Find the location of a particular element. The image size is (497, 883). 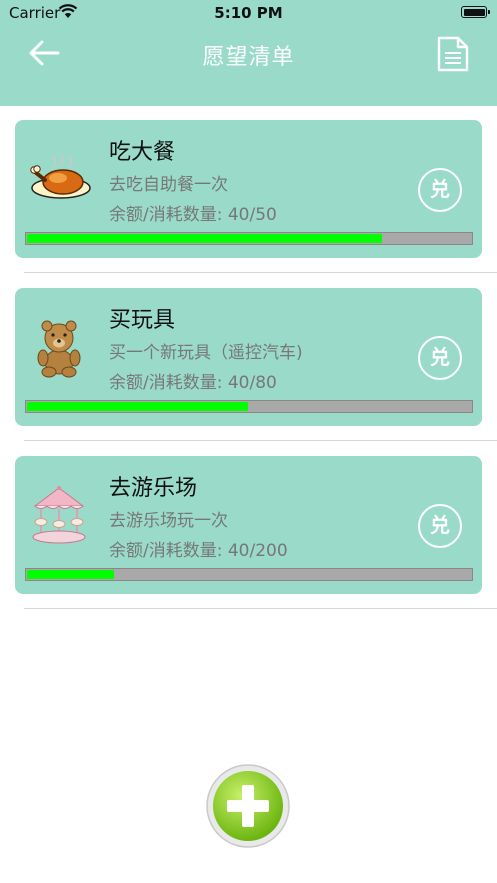

teddy-bear-icon is located at coordinates (59, 349).